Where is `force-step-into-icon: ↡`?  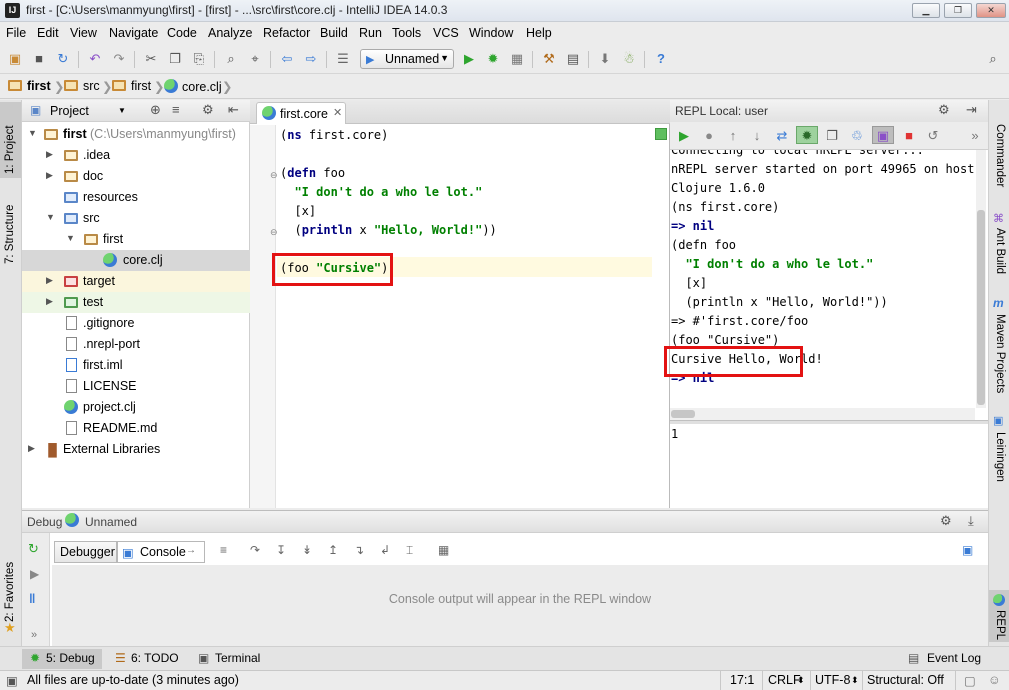 force-step-into-icon: ↡ is located at coordinates (307, 550).